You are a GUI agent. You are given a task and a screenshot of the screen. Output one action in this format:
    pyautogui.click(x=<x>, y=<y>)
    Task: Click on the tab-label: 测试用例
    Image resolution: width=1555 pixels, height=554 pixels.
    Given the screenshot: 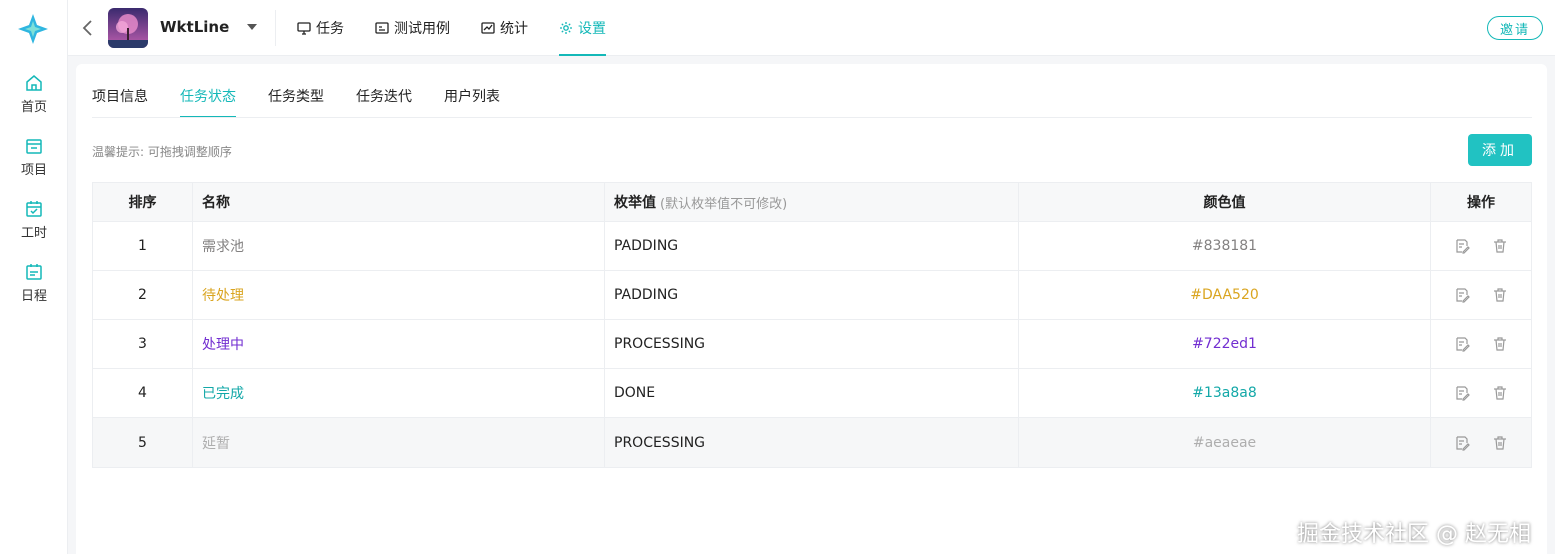 What is the action you would take?
    pyautogui.click(x=422, y=29)
    